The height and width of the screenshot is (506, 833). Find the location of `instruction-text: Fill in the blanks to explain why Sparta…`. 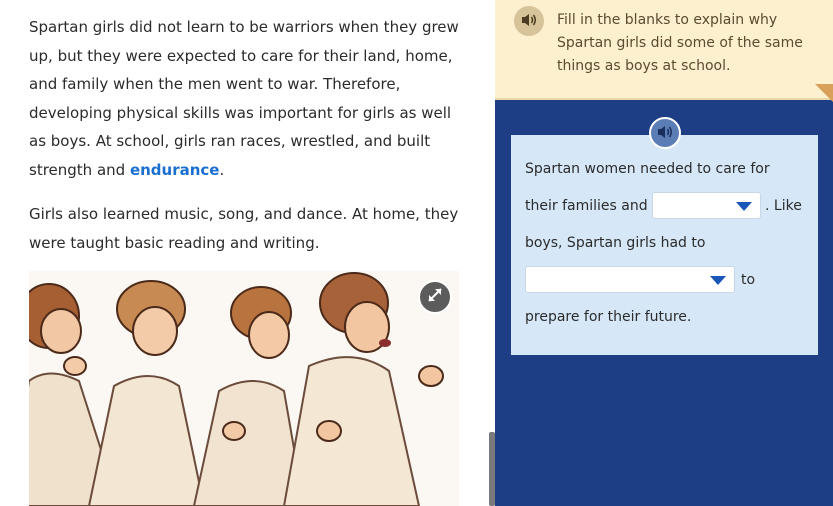

instruction-text: Fill in the blanks to explain why Sparta… is located at coordinates (680, 43).